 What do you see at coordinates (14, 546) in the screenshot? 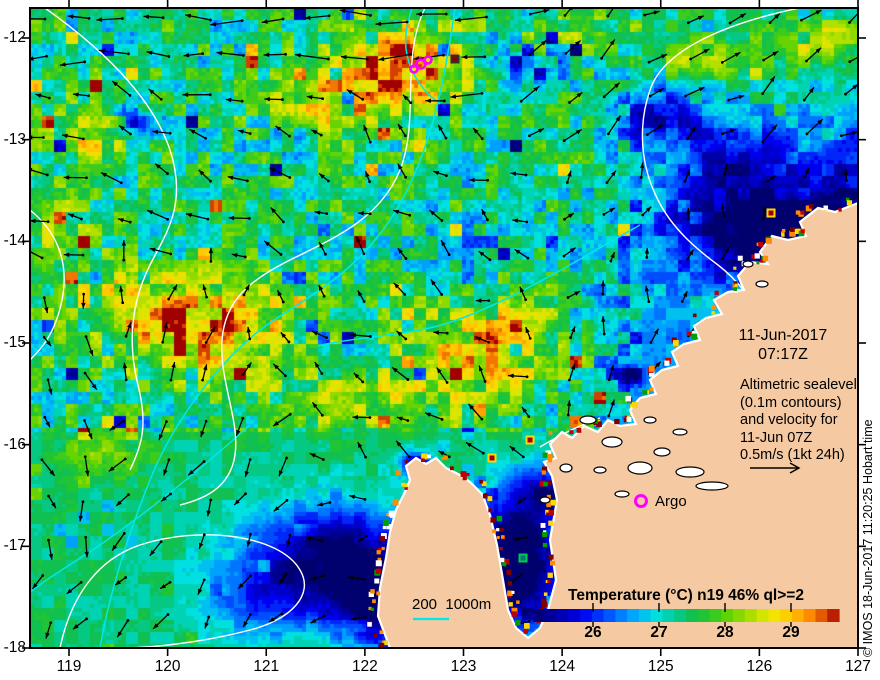
I see `y-tick-label: -17` at bounding box center [14, 546].